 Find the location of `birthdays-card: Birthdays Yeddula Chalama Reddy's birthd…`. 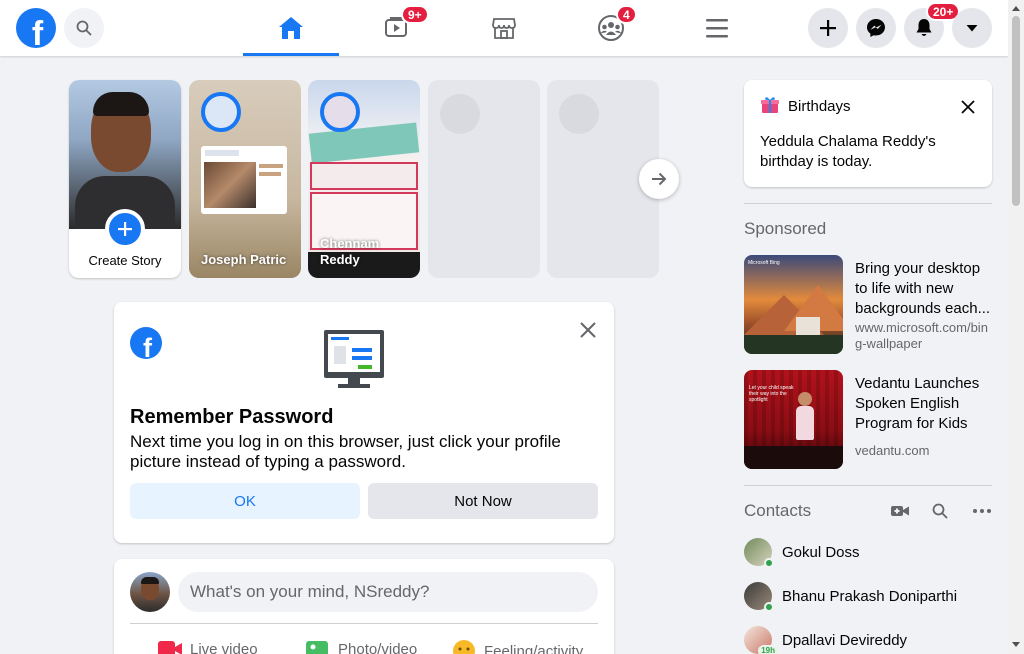

birthdays-card: Birthdays Yeddula Chalama Reddy's birthd… is located at coordinates (868, 133).